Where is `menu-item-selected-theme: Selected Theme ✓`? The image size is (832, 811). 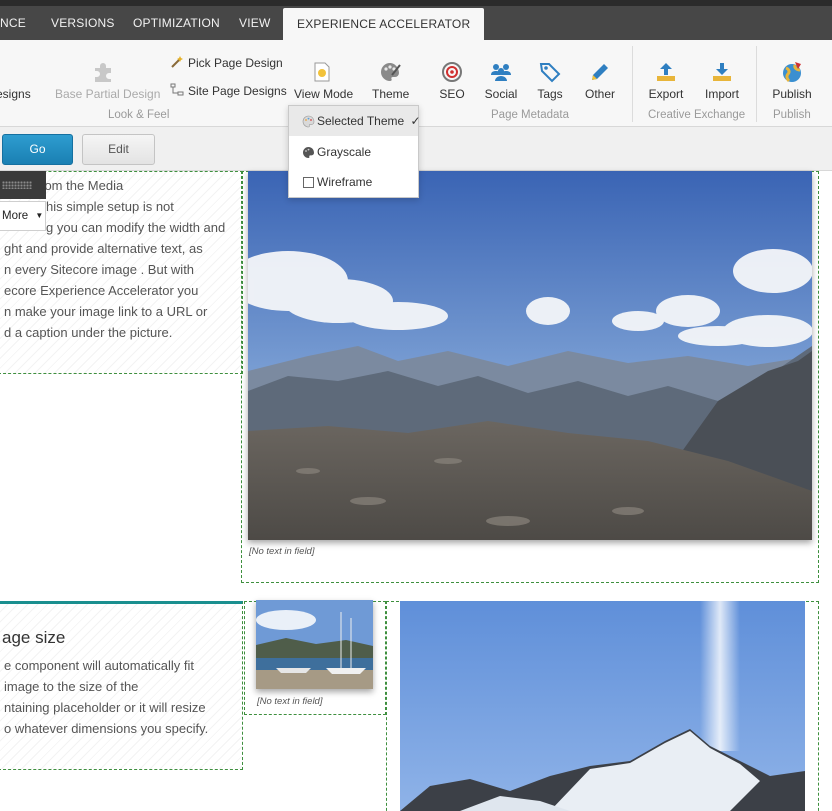 menu-item-selected-theme: Selected Theme ✓ is located at coordinates (355, 121).